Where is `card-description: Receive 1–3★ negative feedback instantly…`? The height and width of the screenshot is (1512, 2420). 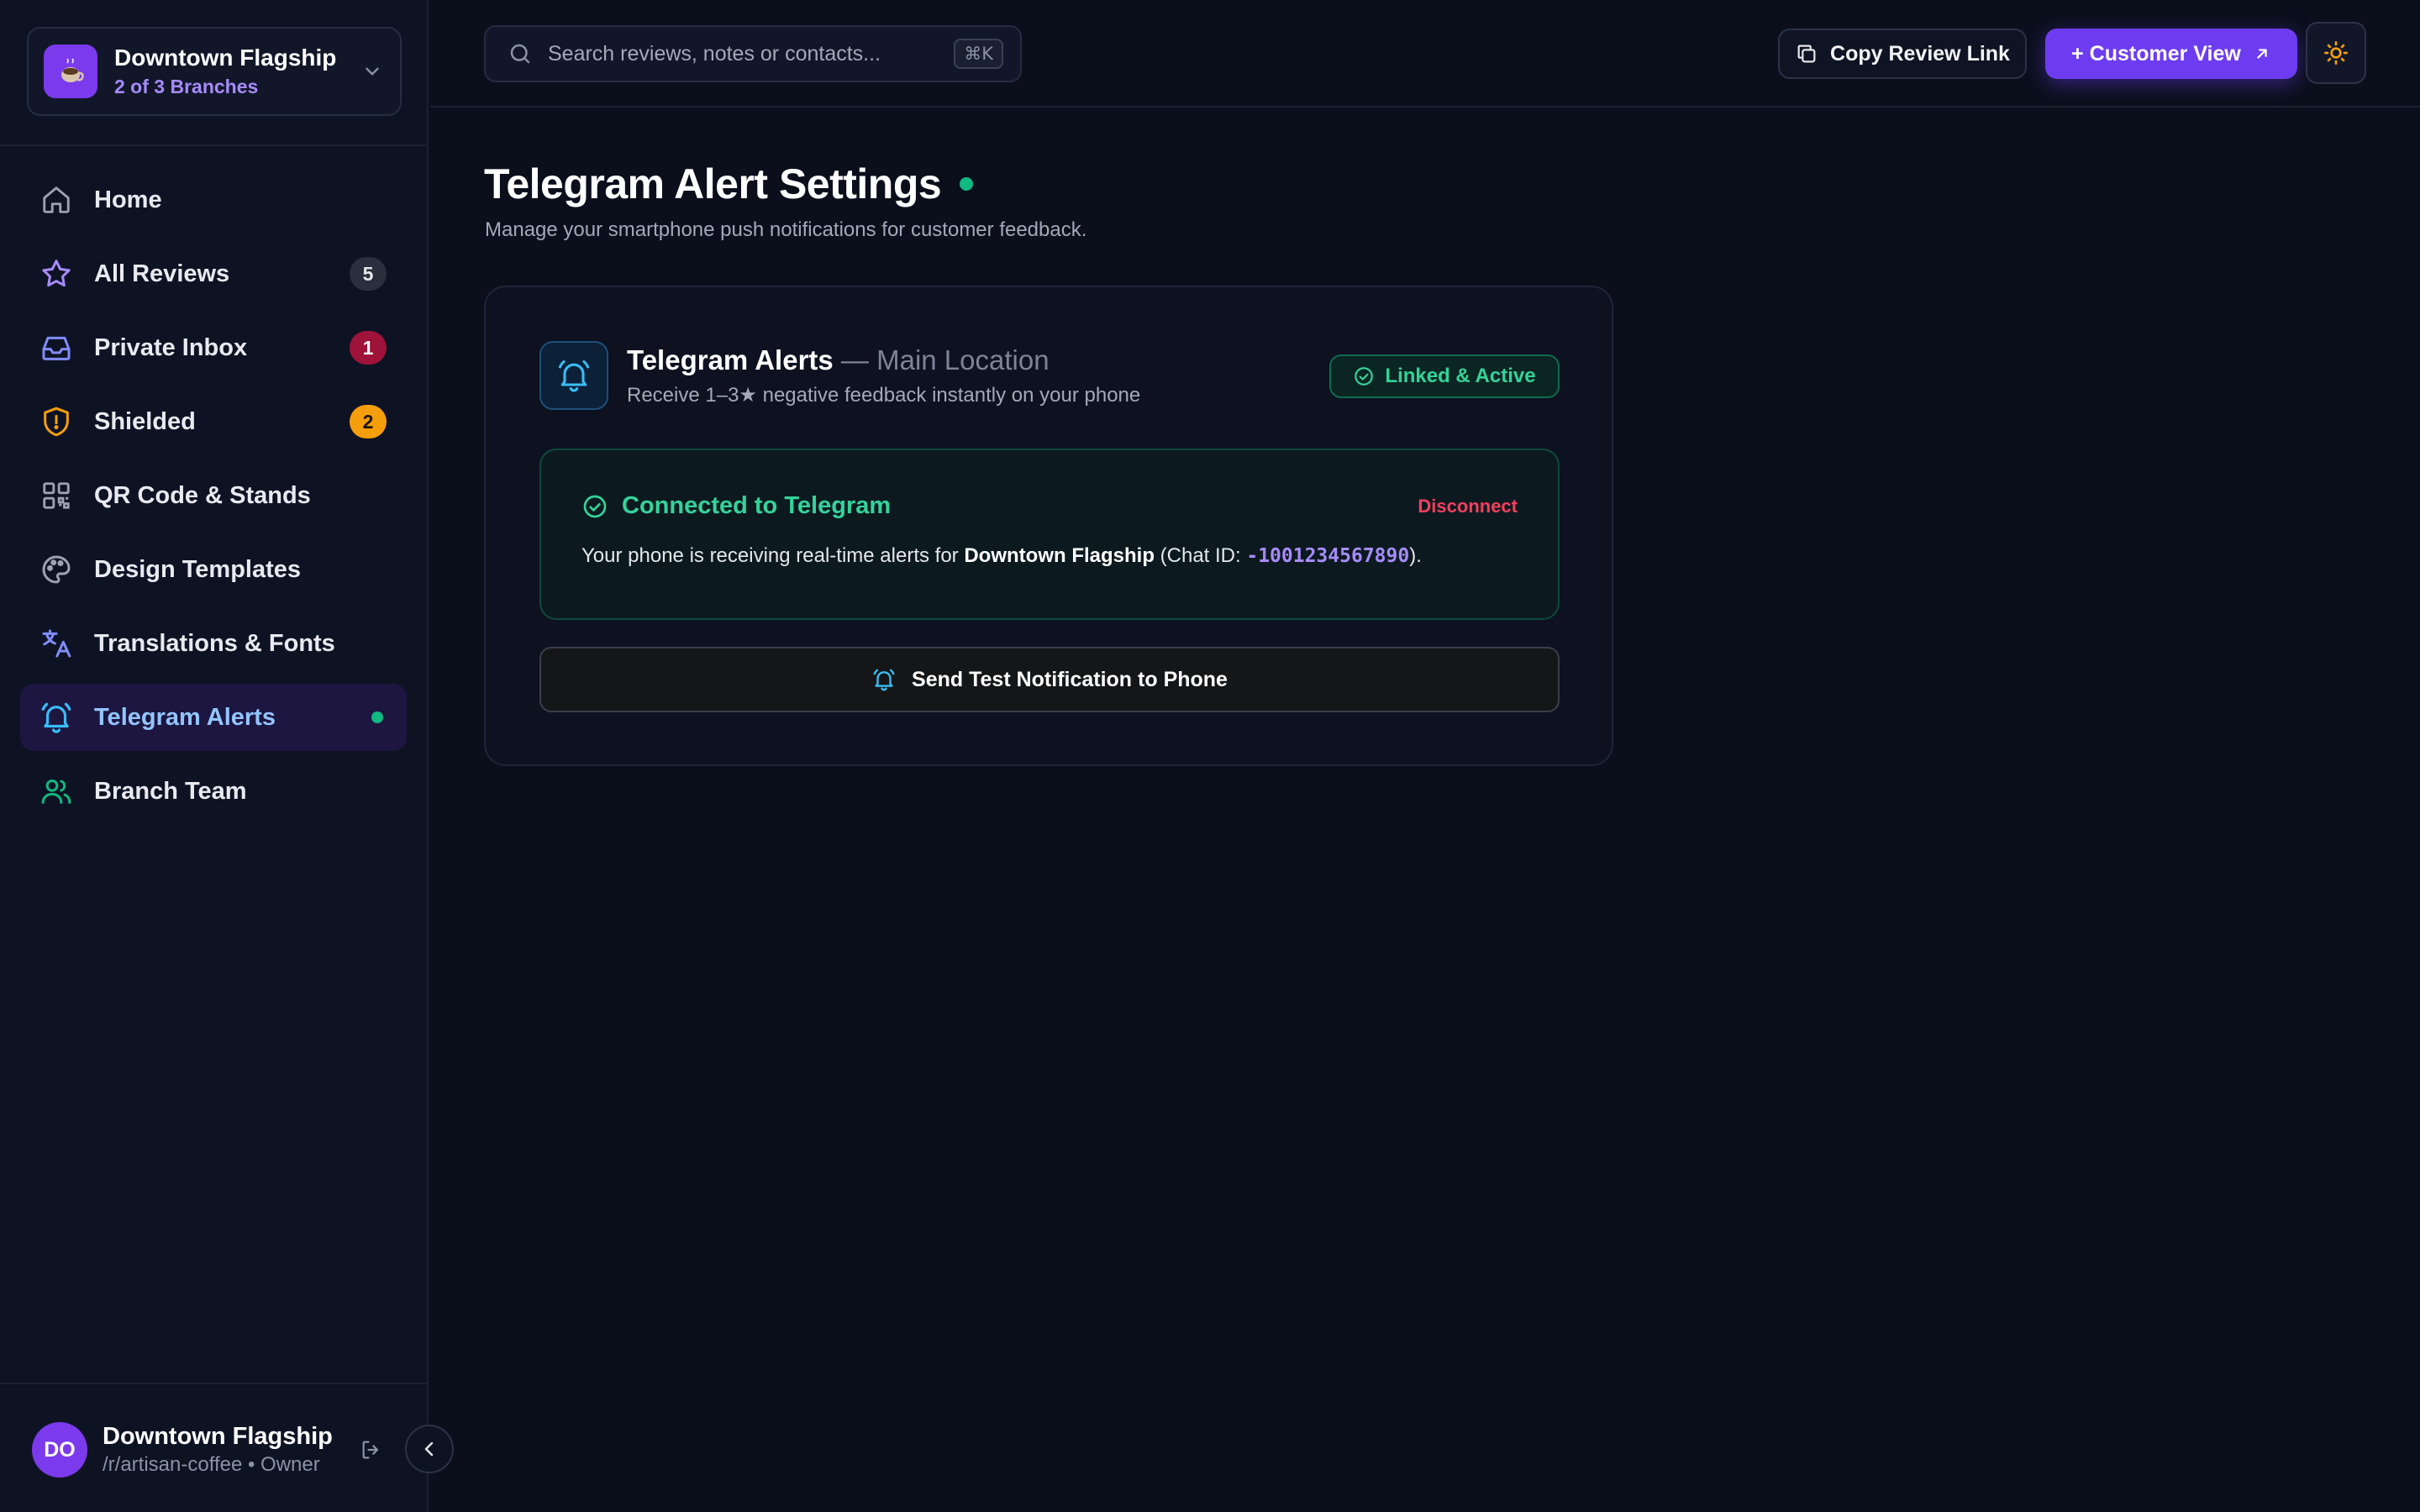 card-description: Receive 1–3★ negative feedback instantly… is located at coordinates (884, 395).